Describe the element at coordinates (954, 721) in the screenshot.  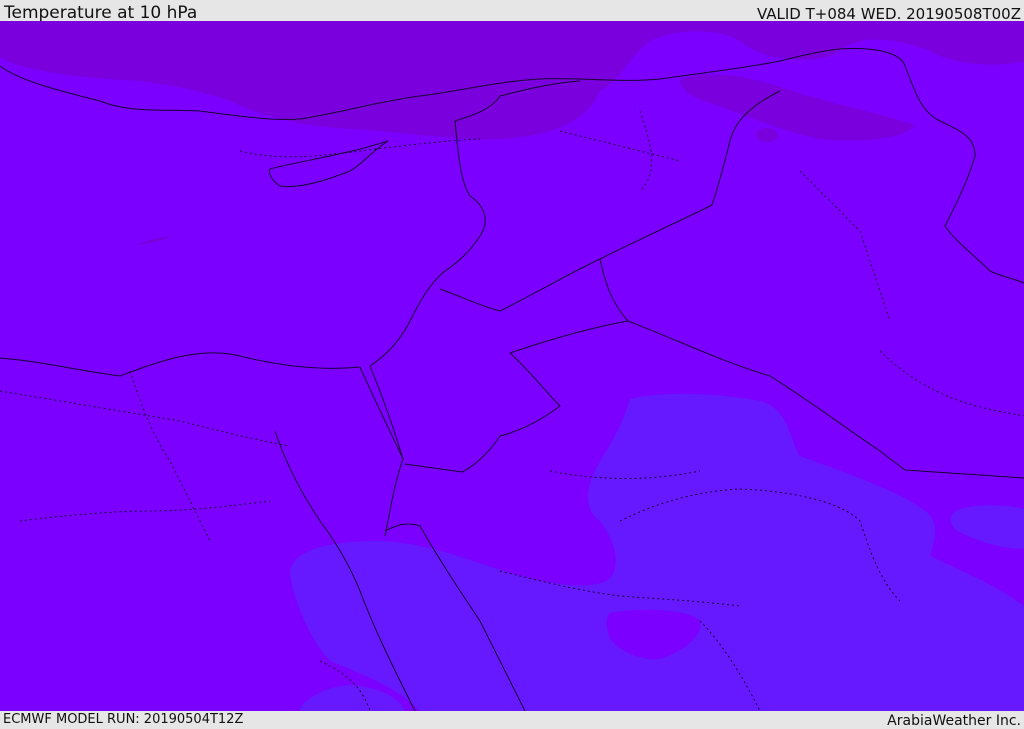
I see `brand-label: ArabiaWeather Inc.` at that location.